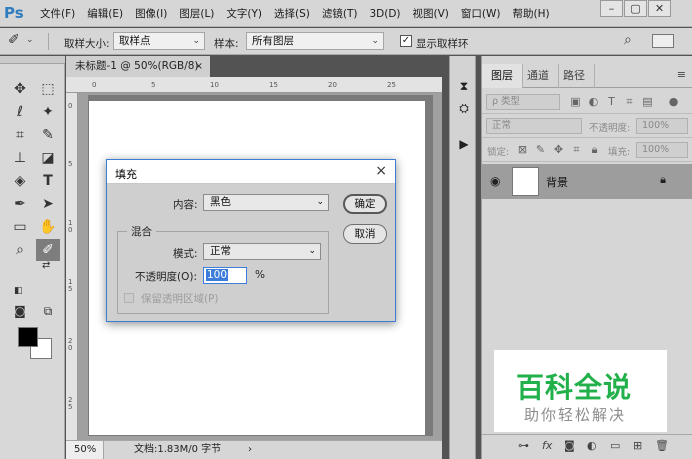  I want to click on layer-name: 背景, so click(557, 182).